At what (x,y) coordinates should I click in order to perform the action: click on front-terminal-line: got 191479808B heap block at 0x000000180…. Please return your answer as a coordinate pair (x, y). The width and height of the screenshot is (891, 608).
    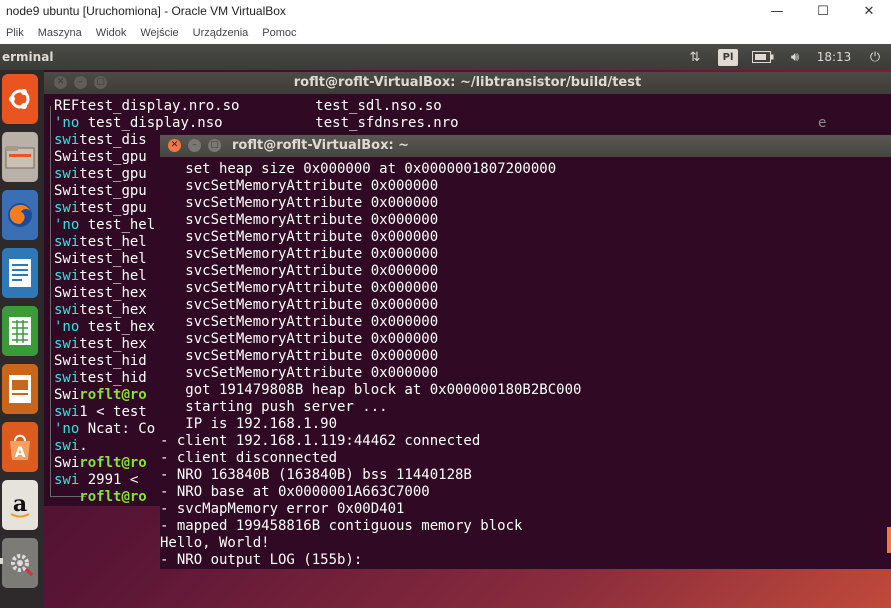
    Looking at the image, I should click on (371, 390).